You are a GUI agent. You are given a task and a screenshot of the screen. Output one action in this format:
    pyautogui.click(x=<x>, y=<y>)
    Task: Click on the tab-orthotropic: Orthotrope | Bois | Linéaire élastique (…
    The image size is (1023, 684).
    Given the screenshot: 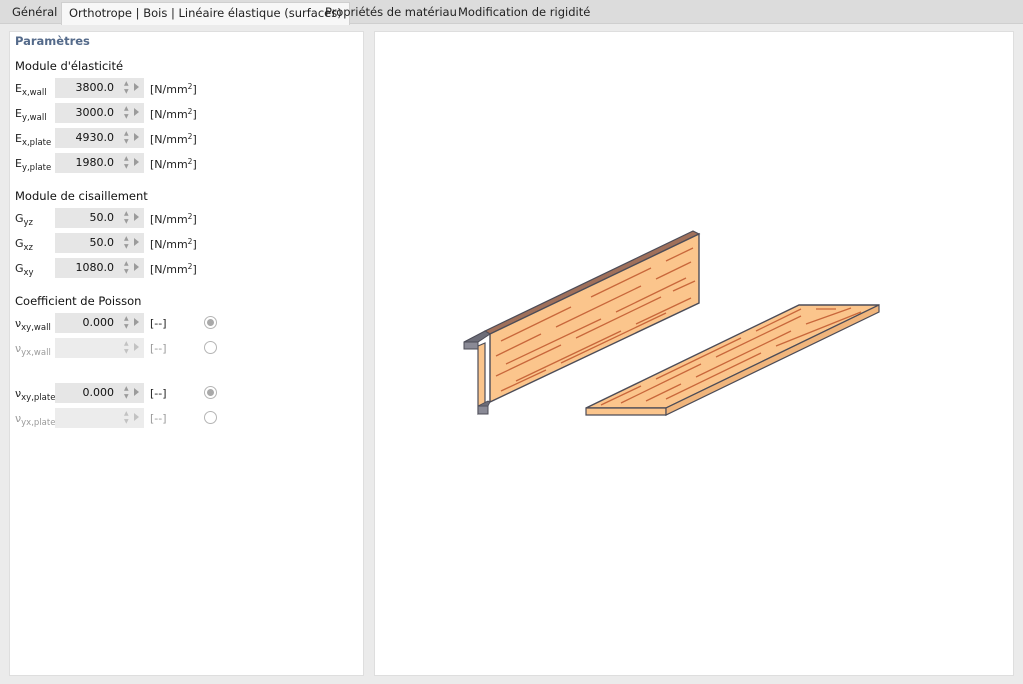 What is the action you would take?
    pyautogui.click(x=205, y=13)
    